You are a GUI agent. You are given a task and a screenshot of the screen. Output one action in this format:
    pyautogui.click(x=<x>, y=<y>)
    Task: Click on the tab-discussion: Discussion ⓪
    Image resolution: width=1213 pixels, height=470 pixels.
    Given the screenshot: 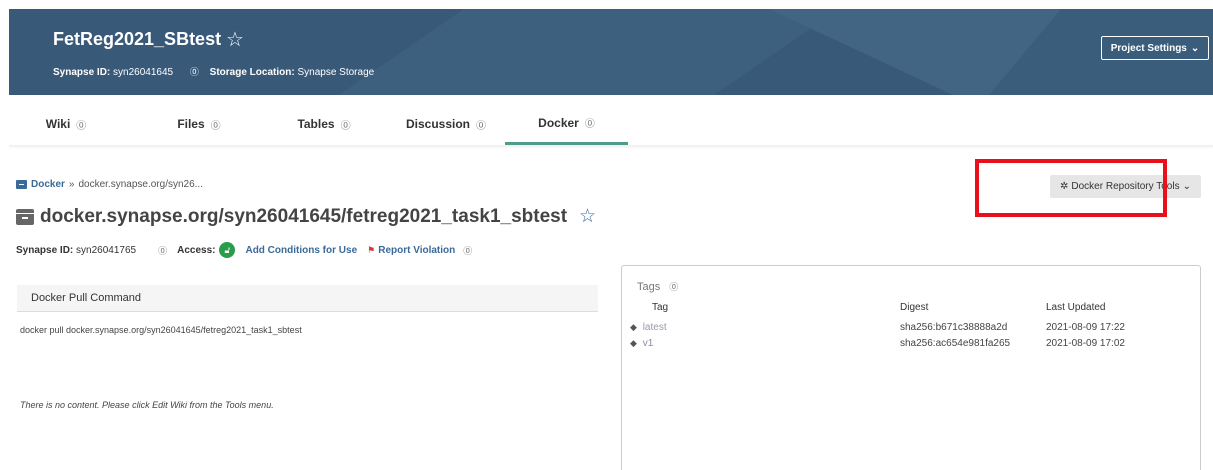 What is the action you would take?
    pyautogui.click(x=446, y=124)
    